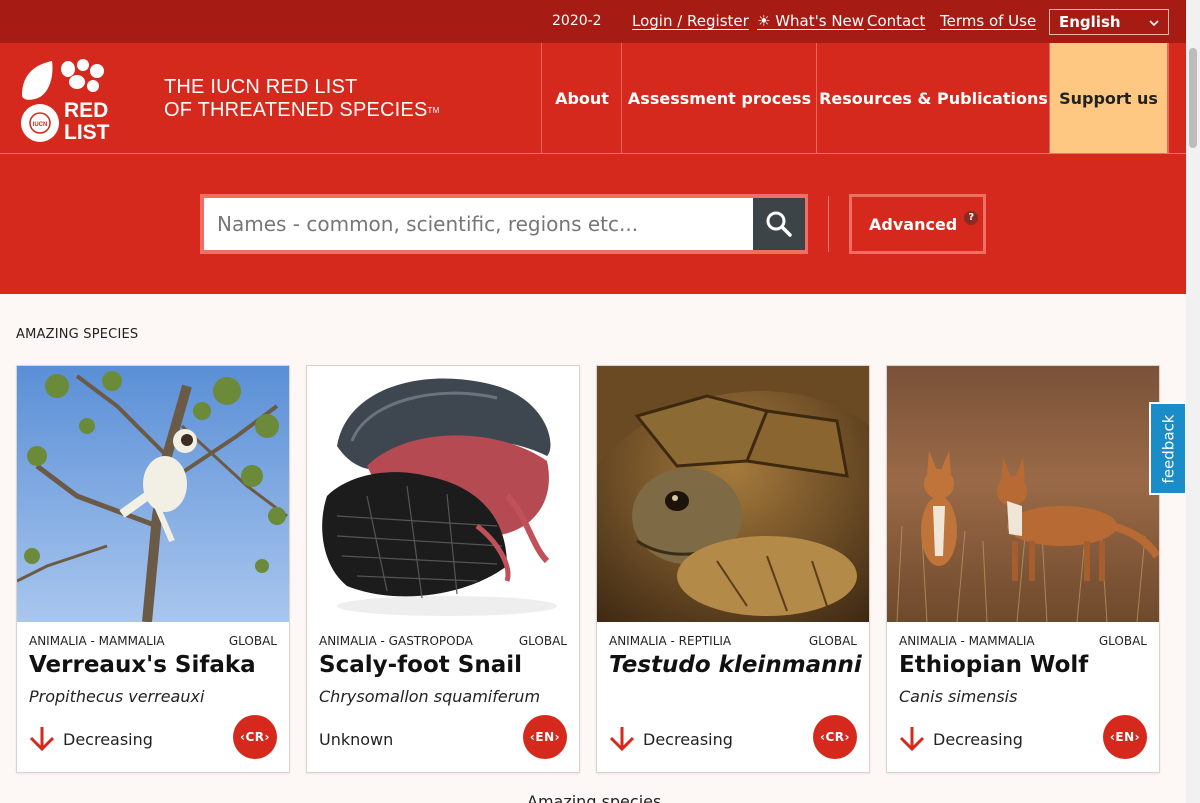 The width and height of the screenshot is (1200, 803). What do you see at coordinates (396, 641) in the screenshot?
I see `card-taxonomy: ANIMALIA - GASTROPODA` at bounding box center [396, 641].